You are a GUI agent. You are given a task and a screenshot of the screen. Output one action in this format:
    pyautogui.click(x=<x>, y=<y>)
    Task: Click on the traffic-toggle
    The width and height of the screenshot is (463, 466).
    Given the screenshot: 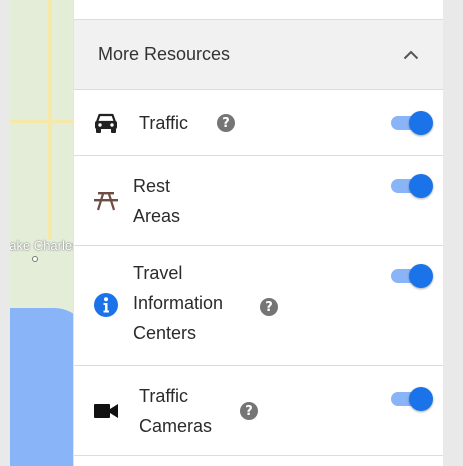 What is the action you would take?
    pyautogui.click(x=411, y=123)
    